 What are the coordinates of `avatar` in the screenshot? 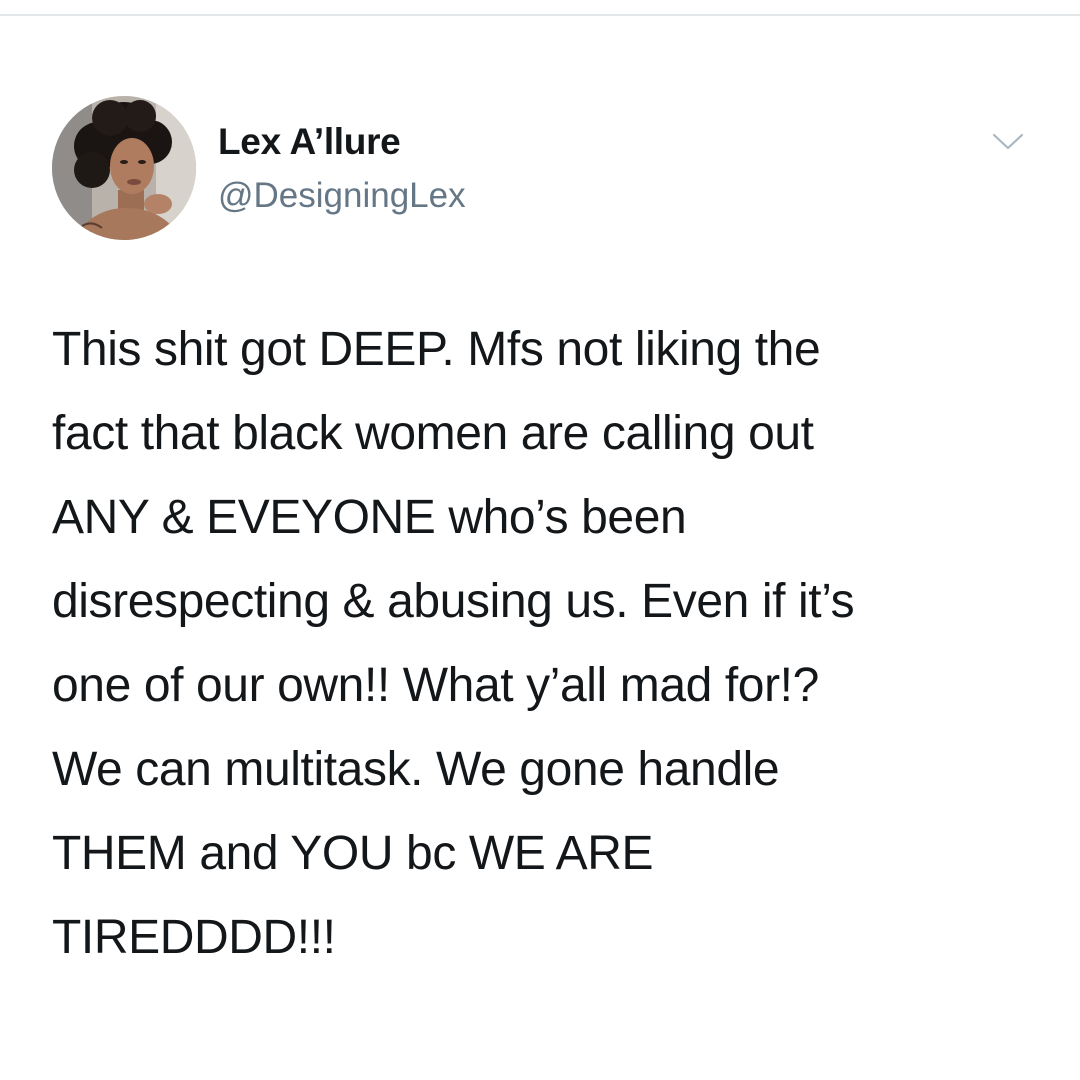 It's located at (124, 168).